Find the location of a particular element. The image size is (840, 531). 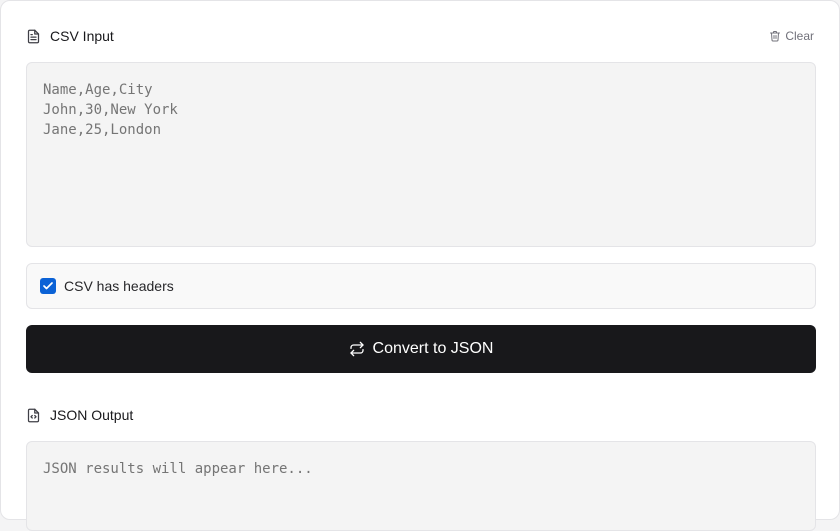

file-text-icon is located at coordinates (33, 36).